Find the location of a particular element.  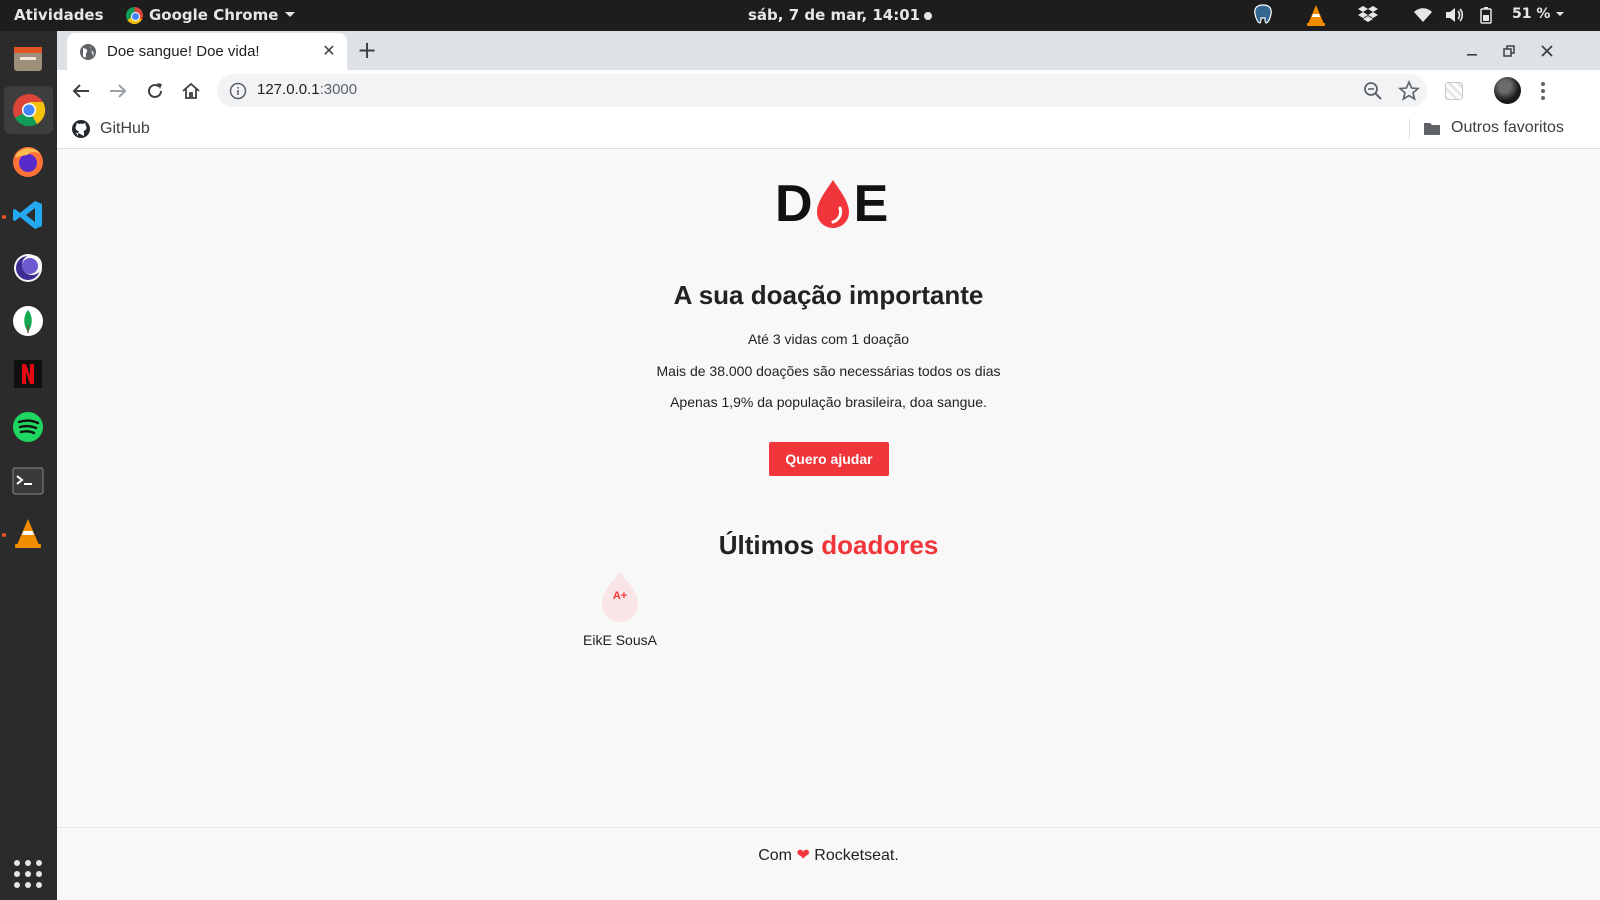

other-bookmarks-folder: Outros favoritos is located at coordinates (1493, 128).